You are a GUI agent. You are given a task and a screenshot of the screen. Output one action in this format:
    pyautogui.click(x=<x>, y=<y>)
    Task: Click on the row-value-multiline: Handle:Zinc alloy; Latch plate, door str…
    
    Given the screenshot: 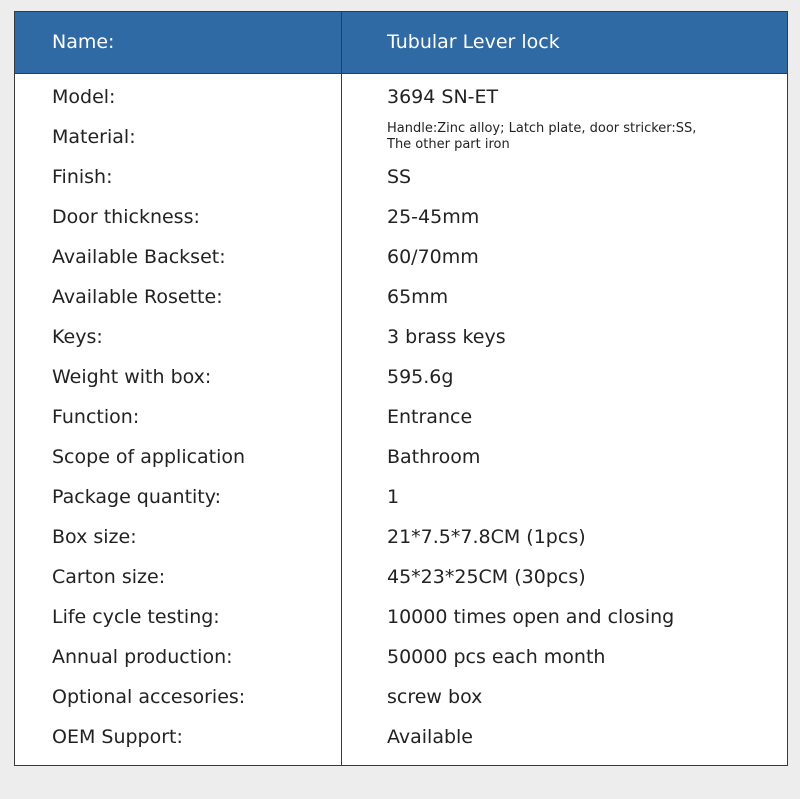 What is the action you would take?
    pyautogui.click(x=541, y=137)
    